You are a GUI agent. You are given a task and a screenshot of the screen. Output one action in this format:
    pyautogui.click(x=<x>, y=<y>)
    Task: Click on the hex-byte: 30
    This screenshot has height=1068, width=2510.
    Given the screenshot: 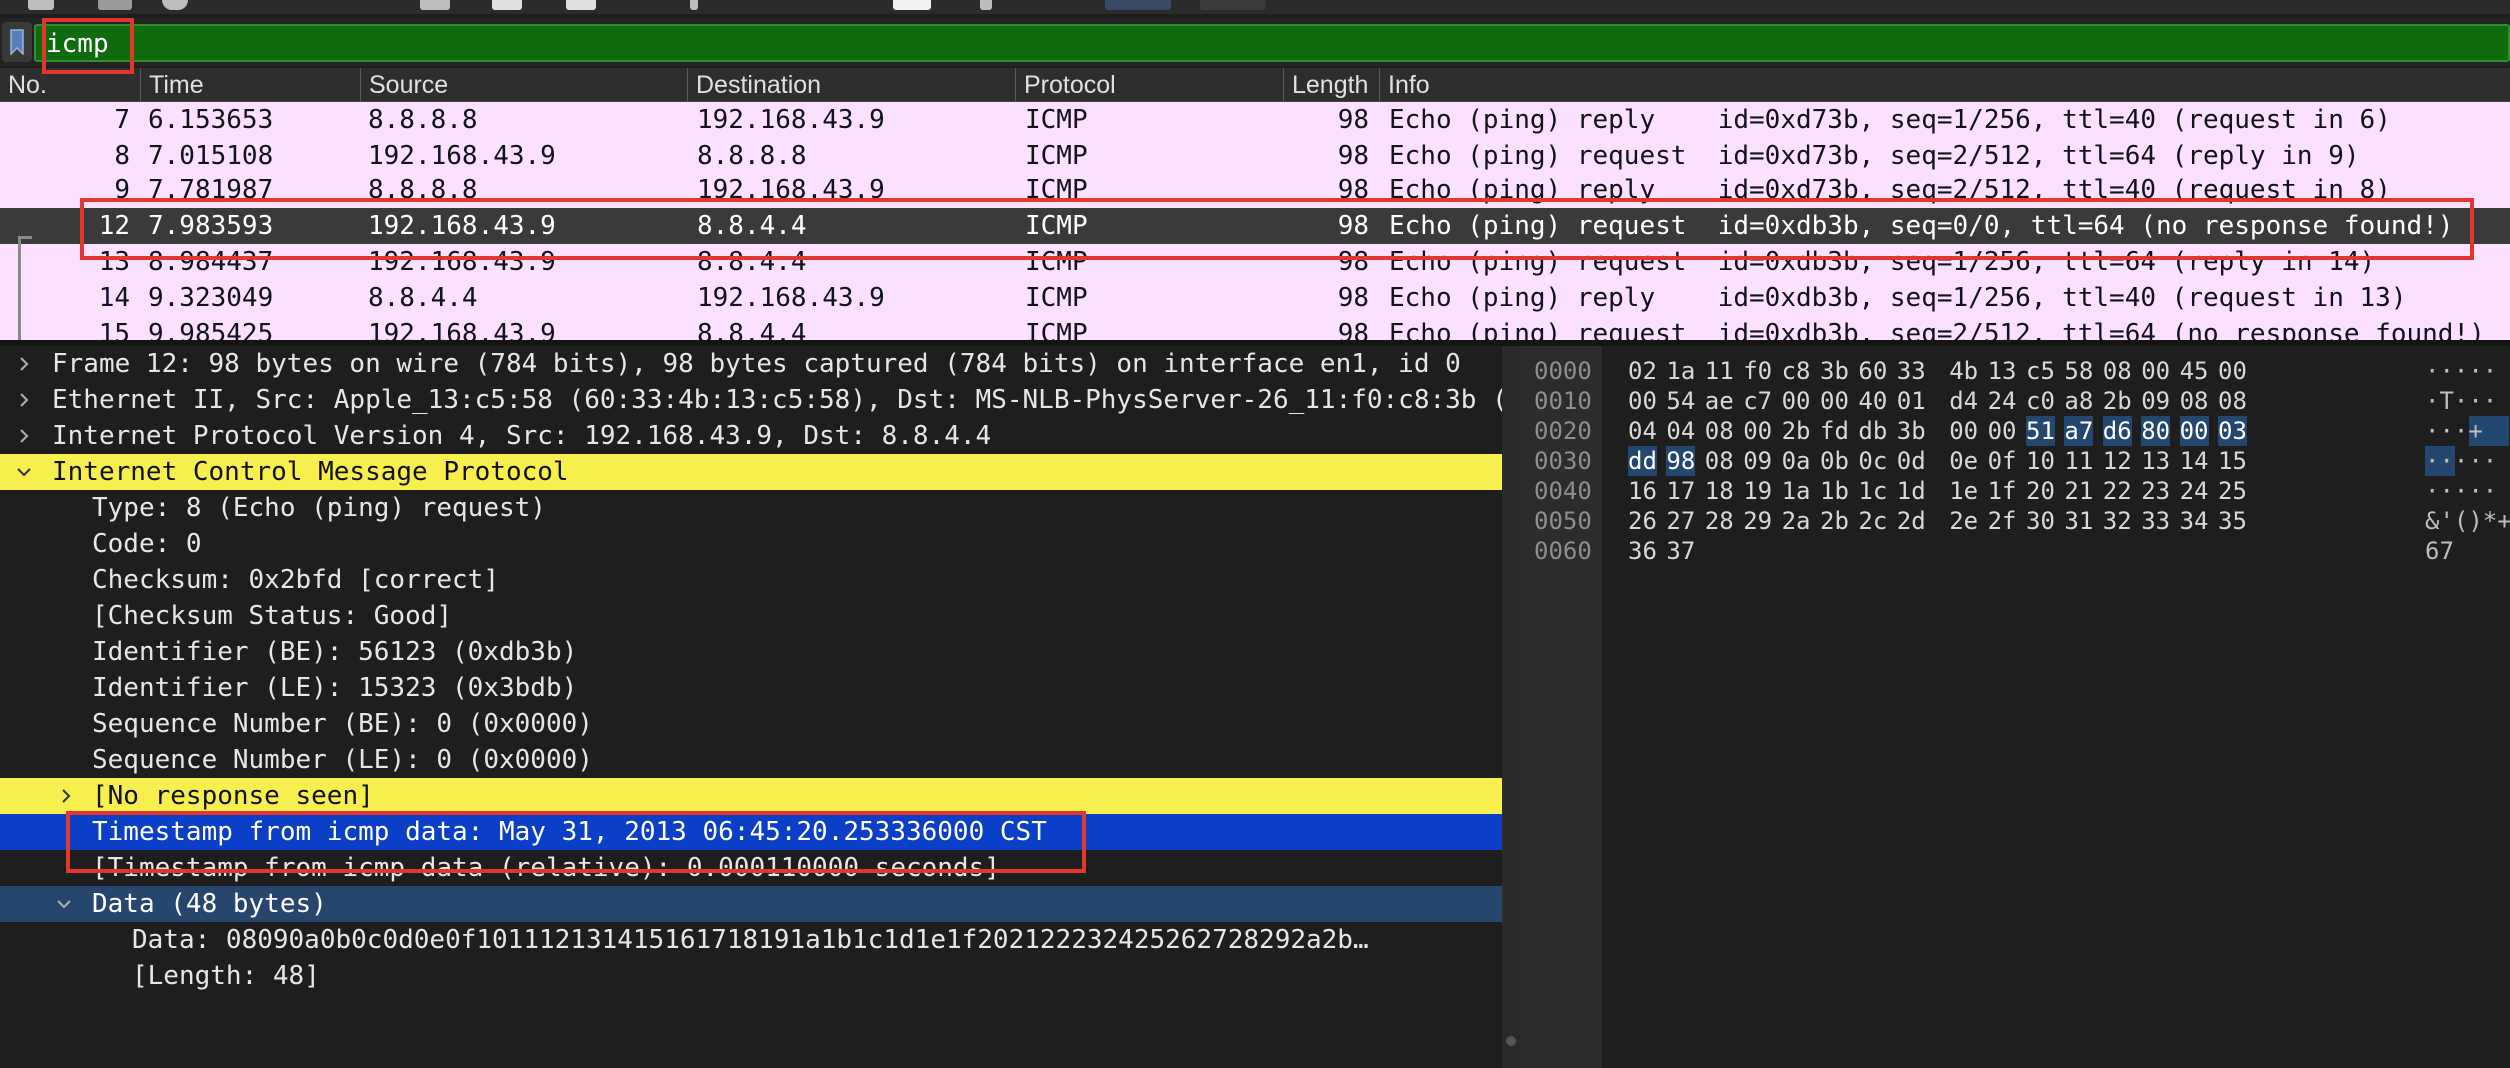 What is the action you would take?
    pyautogui.click(x=2040, y=521)
    